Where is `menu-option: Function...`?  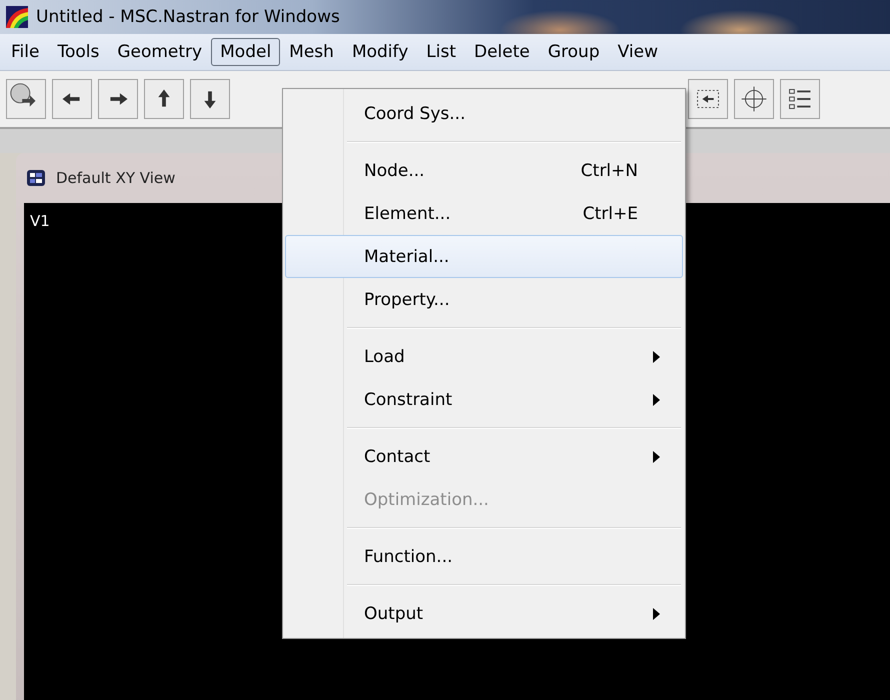 menu-option: Function... is located at coordinates (484, 556).